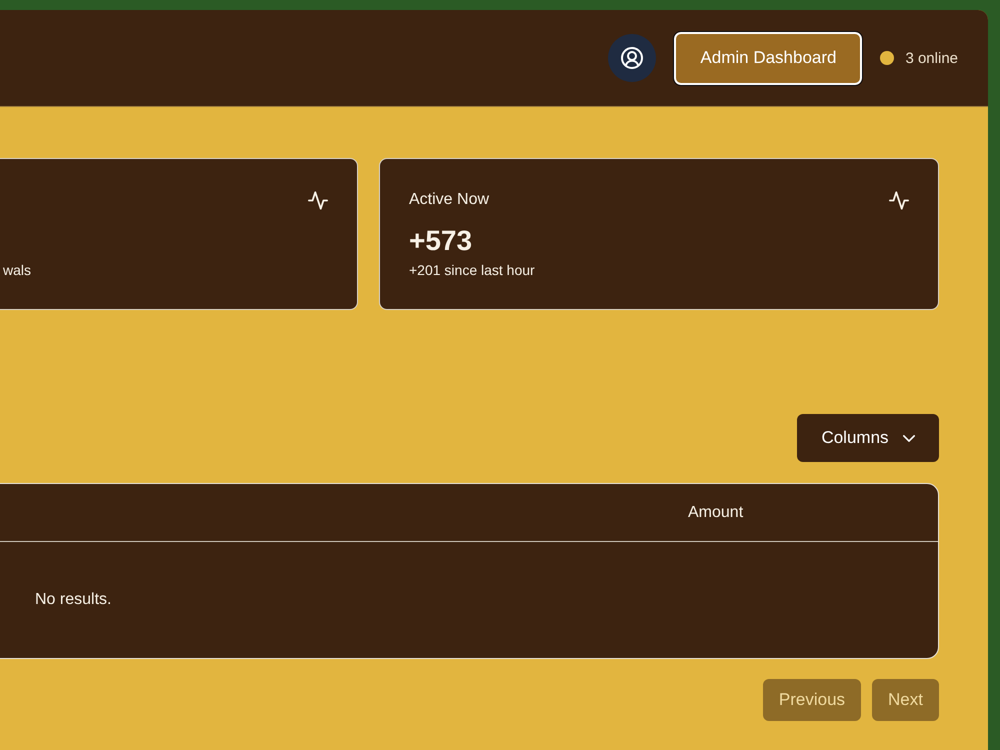 The width and height of the screenshot is (1000, 750). Describe the element at coordinates (887, 58) in the screenshot. I see `status-dot-icon` at that location.